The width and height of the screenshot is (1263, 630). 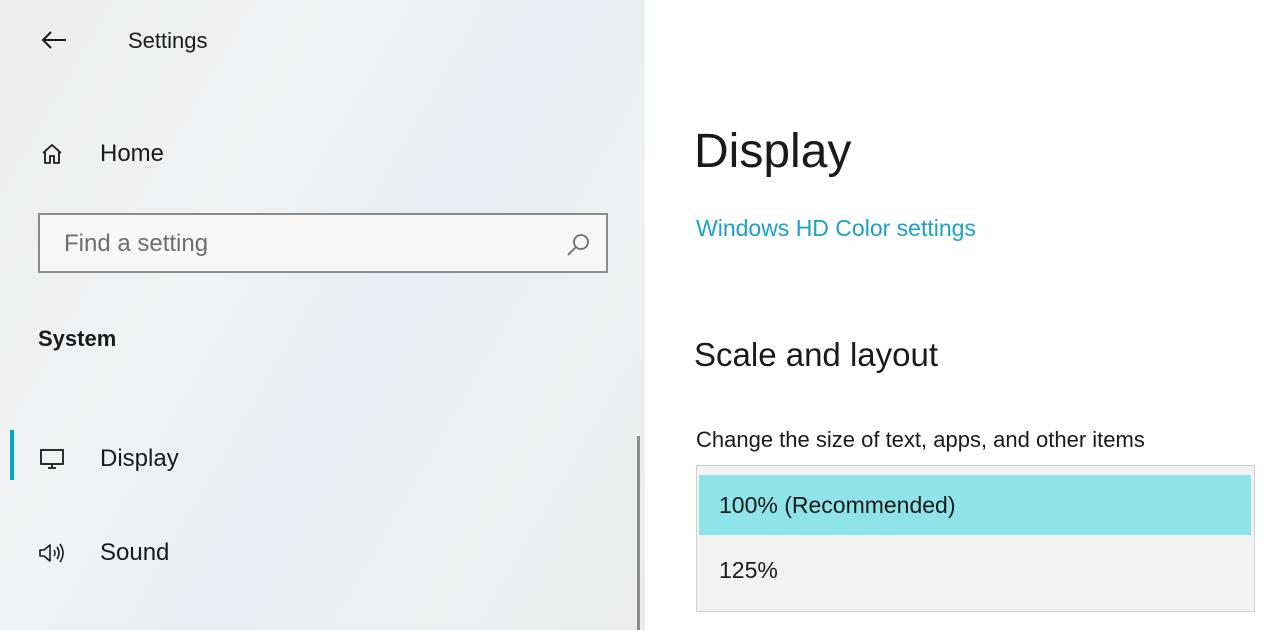 What do you see at coordinates (135, 552) in the screenshot?
I see `sidebar-item-label: Sound` at bounding box center [135, 552].